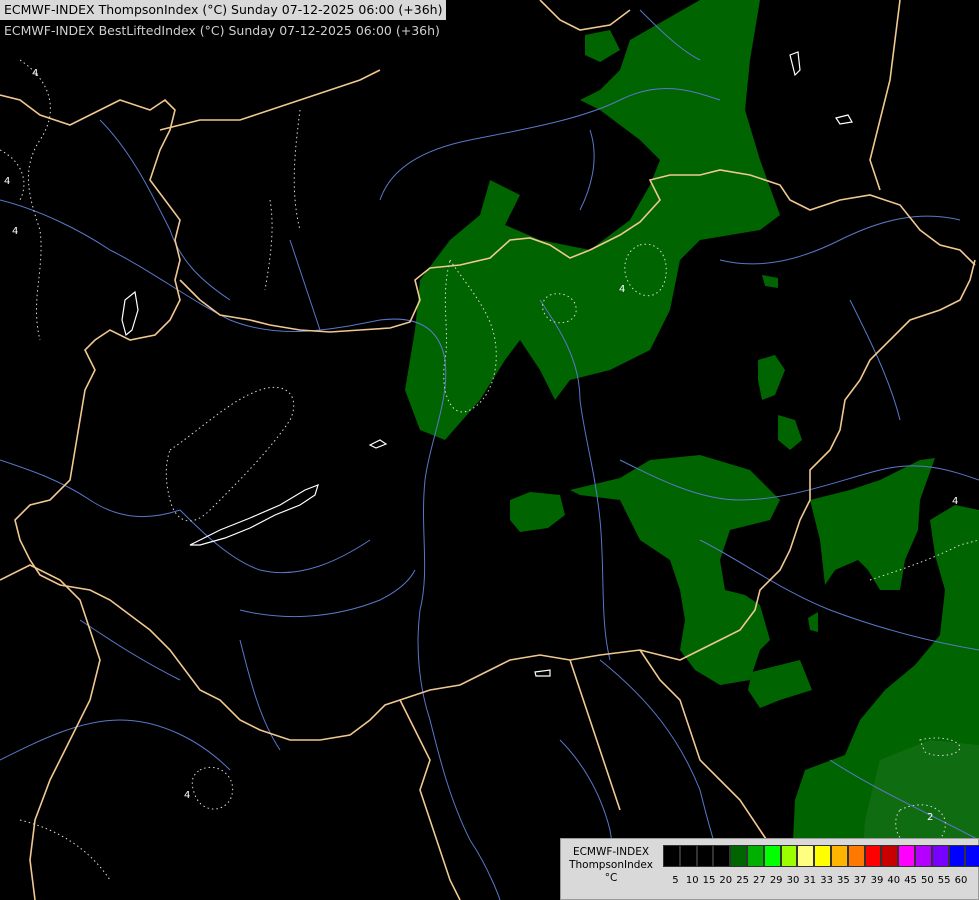  Describe the element at coordinates (843, 880) in the screenshot. I see `legend-tick-label: 35` at that location.